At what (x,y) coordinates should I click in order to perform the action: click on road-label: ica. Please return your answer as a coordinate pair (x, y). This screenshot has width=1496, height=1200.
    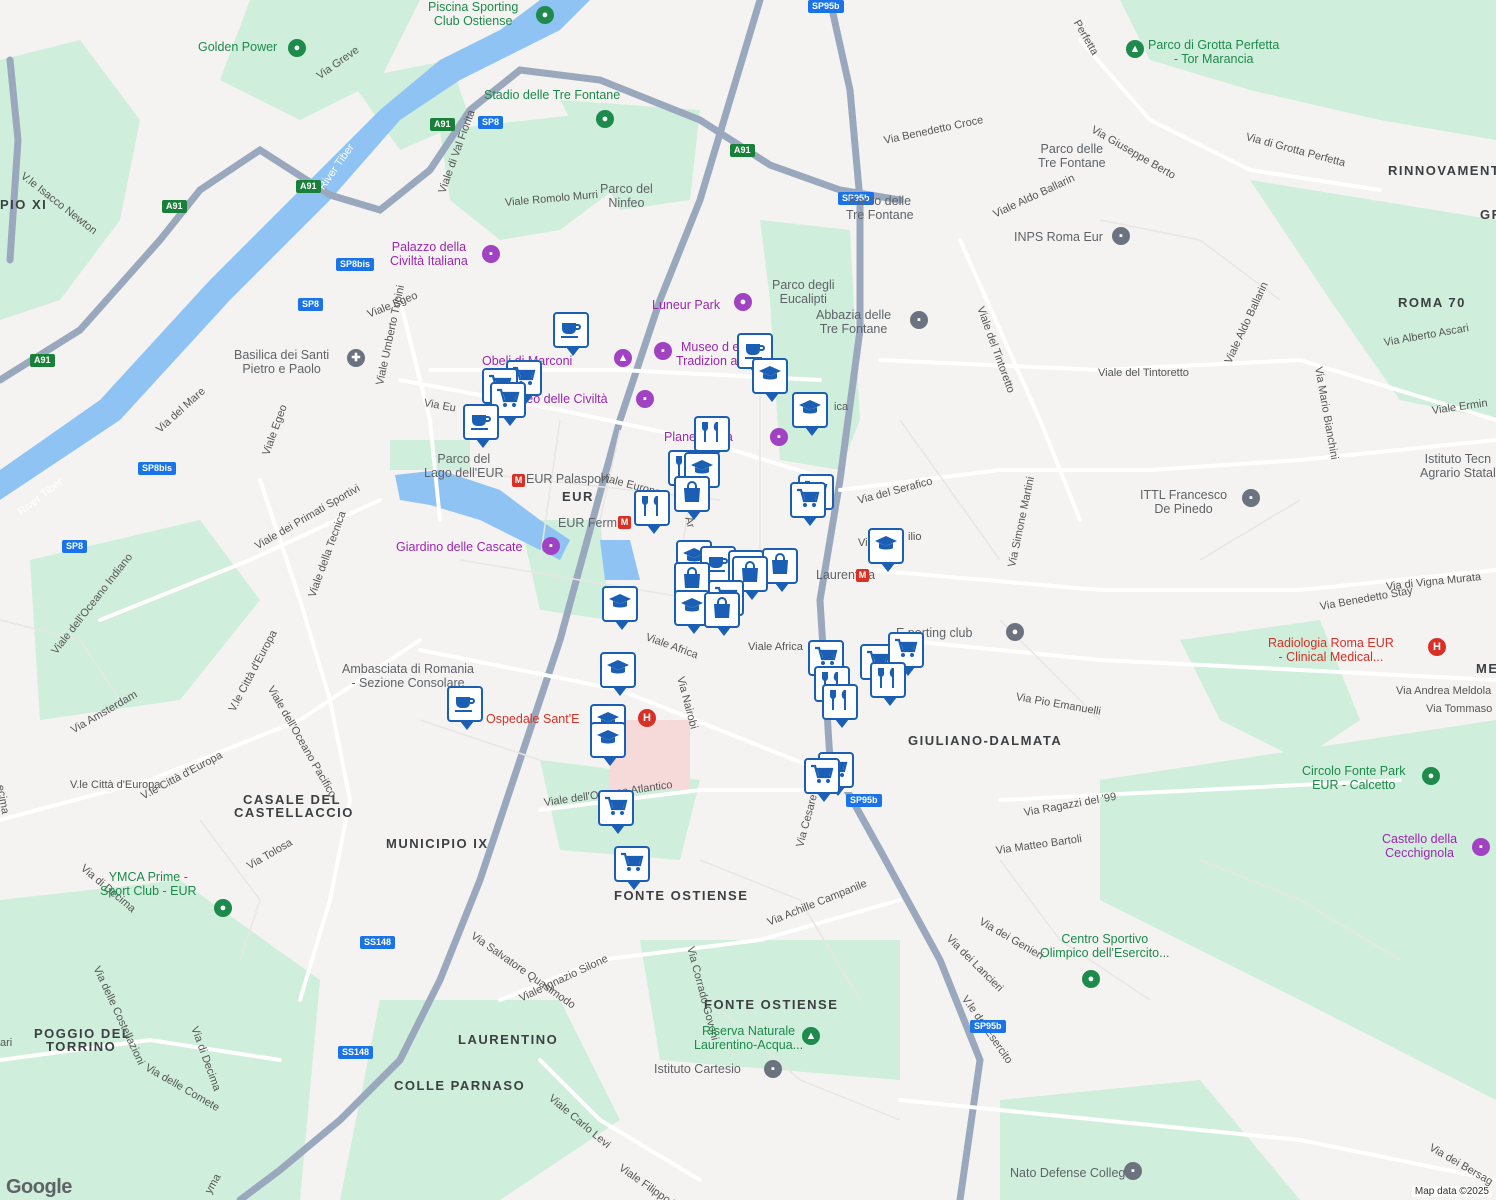
    Looking at the image, I should click on (841, 407).